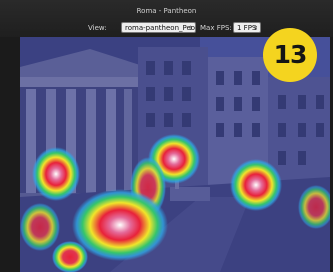 This screenshot has height=272, width=333. Describe the element at coordinates (290, 55) in the screenshot. I see `step-number-badge: 13` at that location.